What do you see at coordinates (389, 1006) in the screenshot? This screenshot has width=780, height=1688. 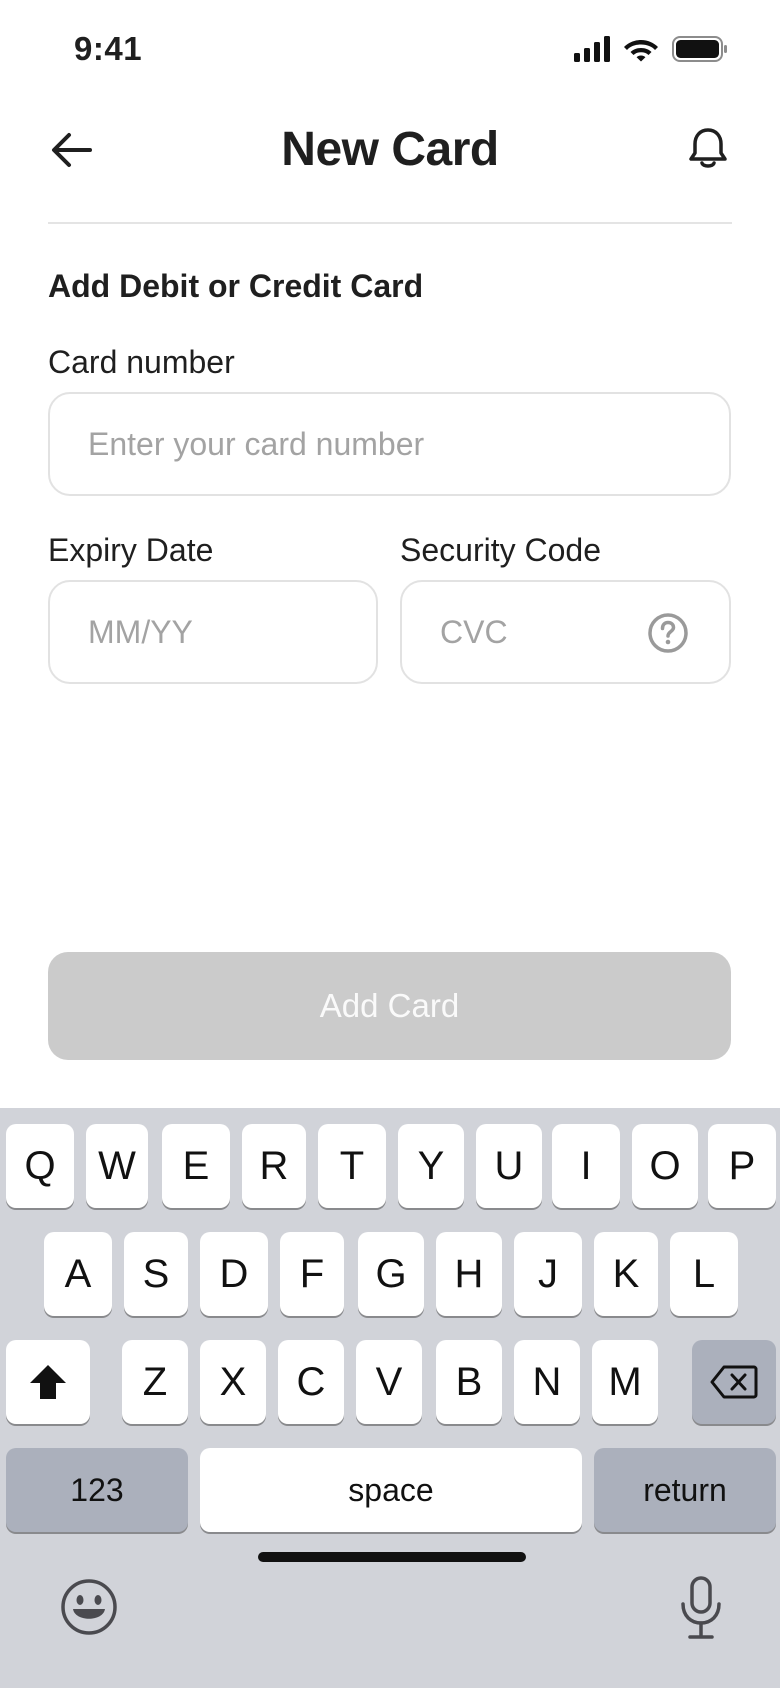 I see `add-card-button: Add Card` at bounding box center [389, 1006].